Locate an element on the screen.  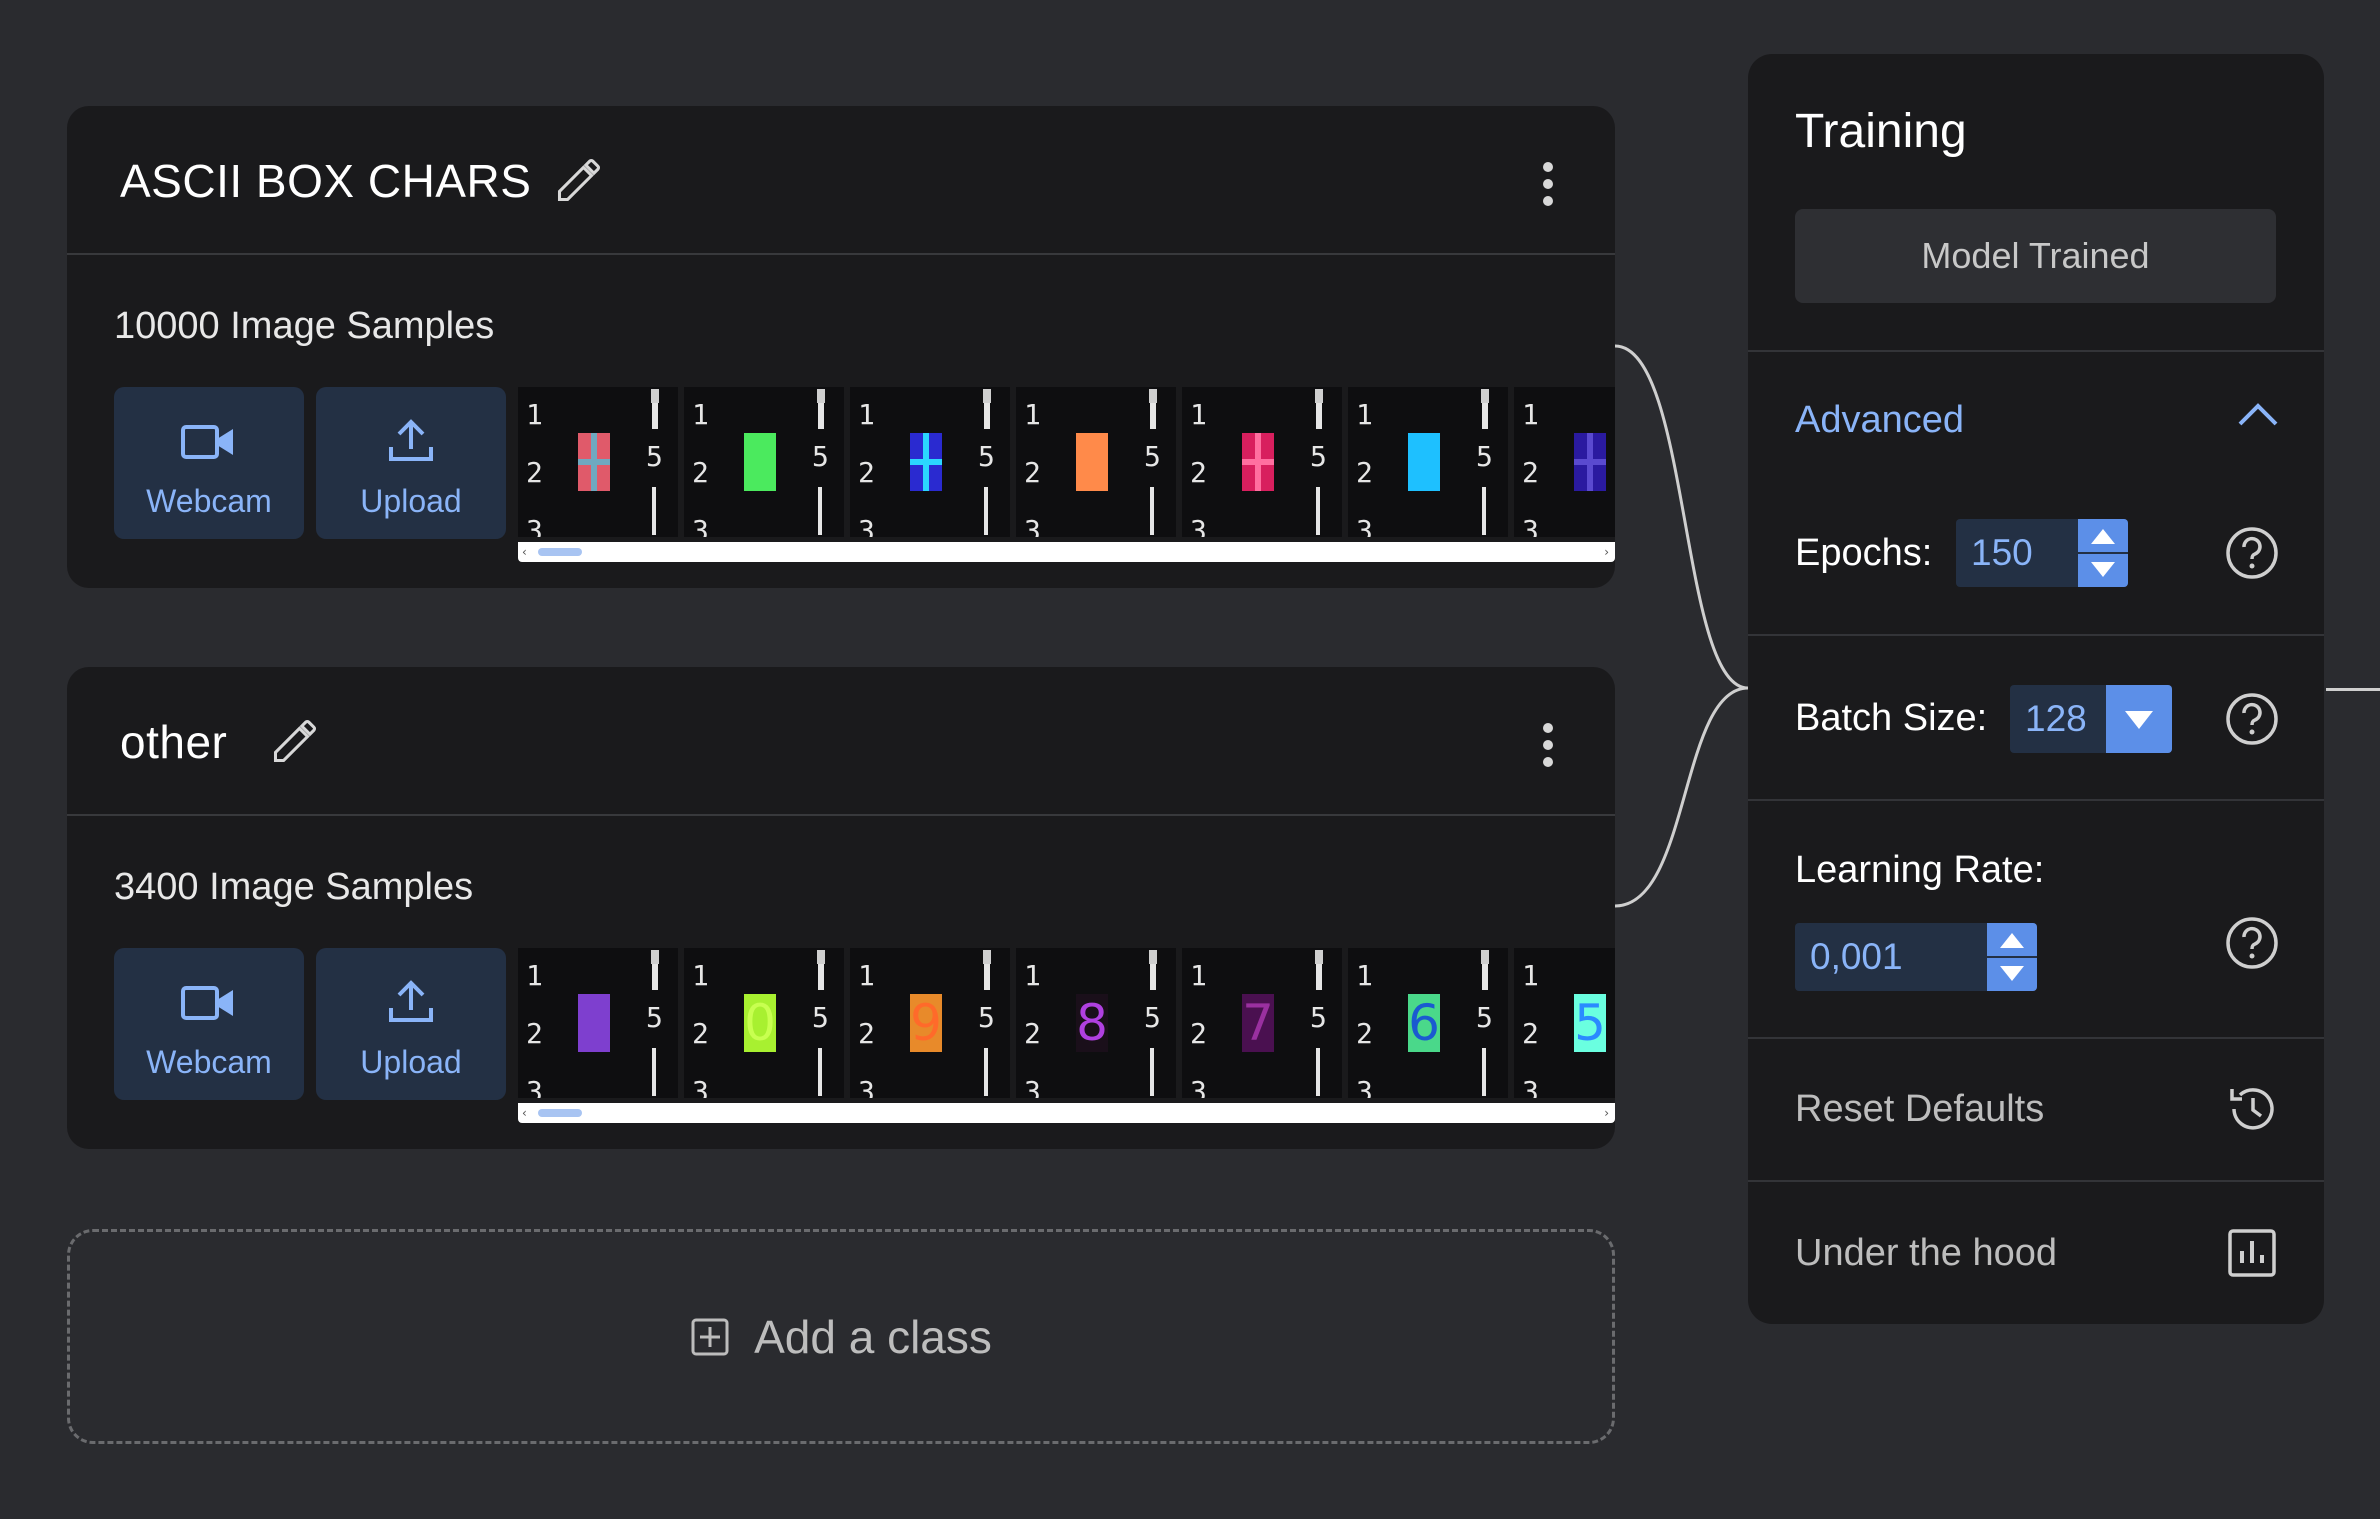
sample-thumbnail: 1 2 3 5 6 is located at coordinates (1428, 1023).